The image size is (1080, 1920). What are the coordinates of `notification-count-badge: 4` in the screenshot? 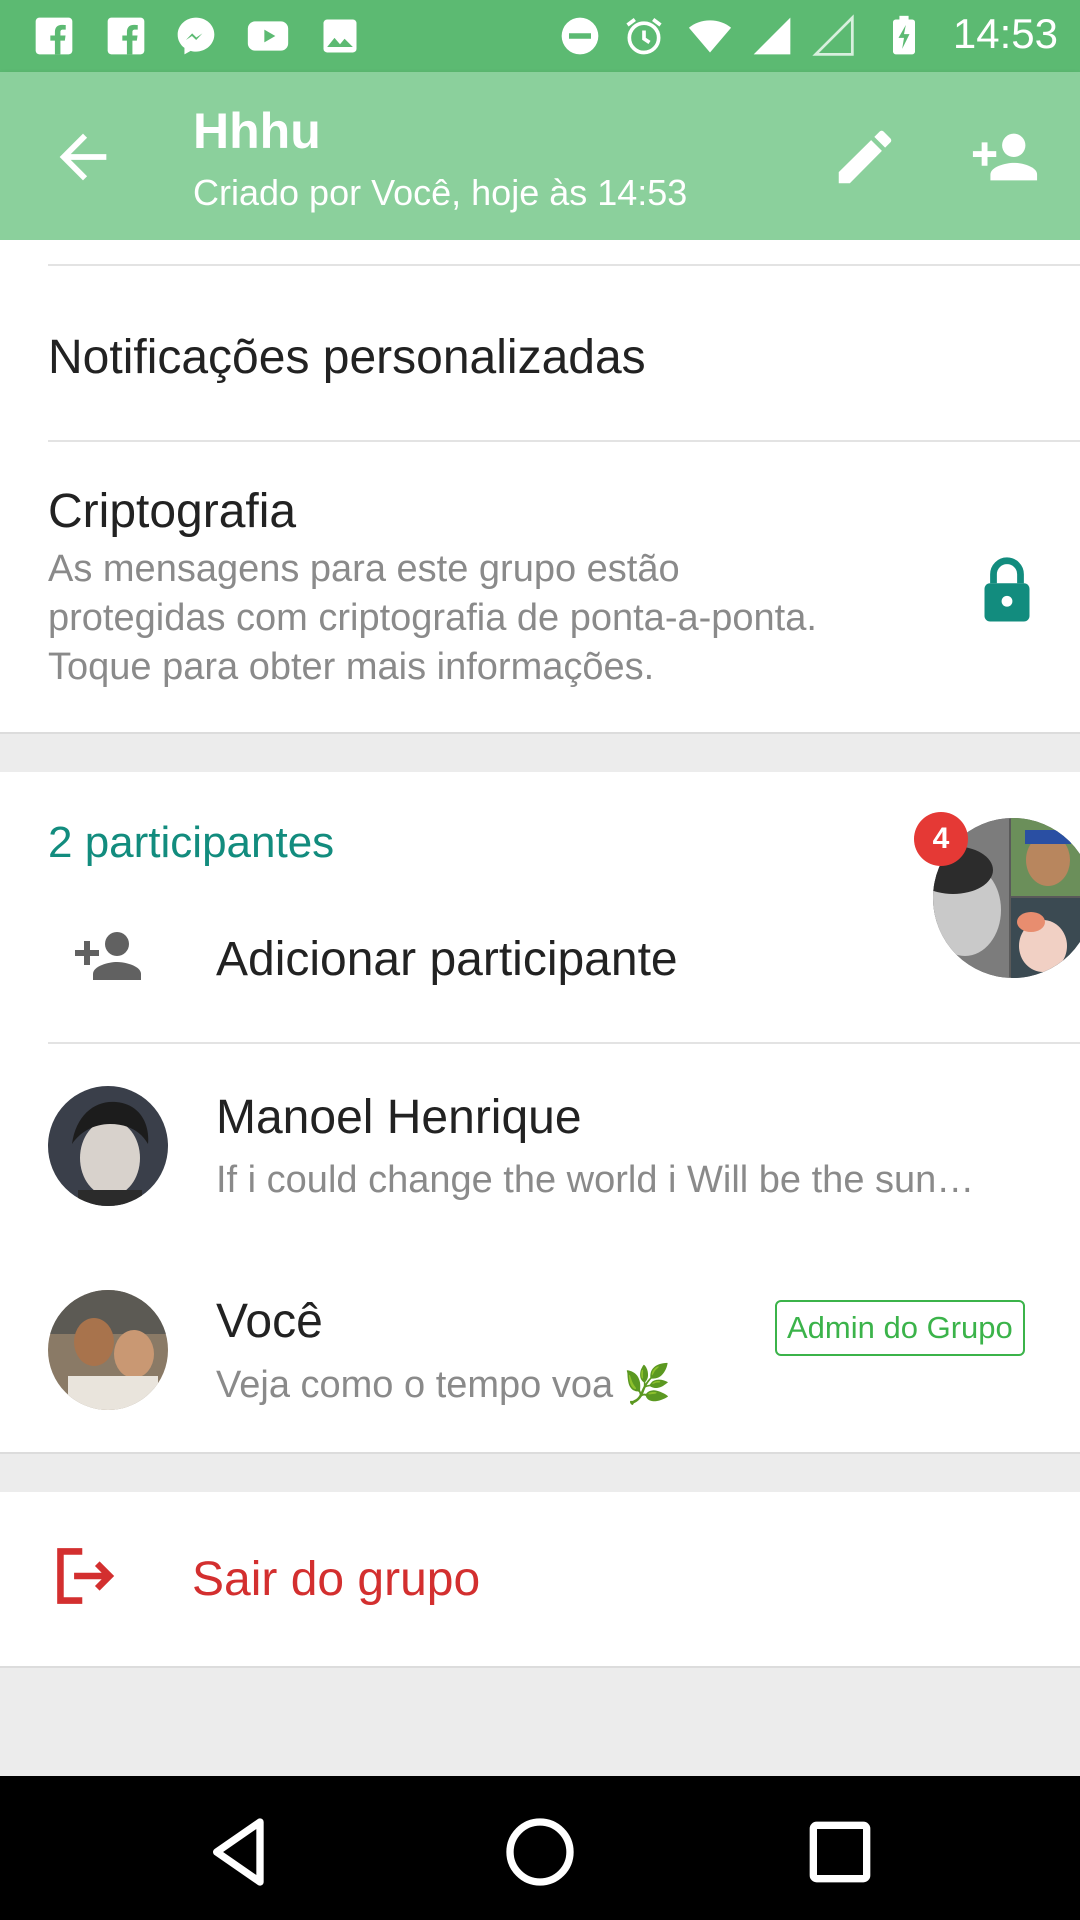 It's located at (941, 839).